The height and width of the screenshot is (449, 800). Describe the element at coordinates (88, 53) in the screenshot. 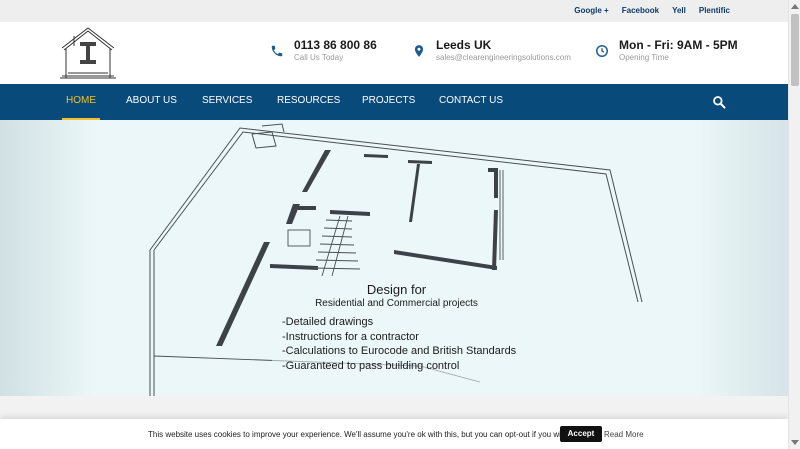

I see `company-logo` at that location.